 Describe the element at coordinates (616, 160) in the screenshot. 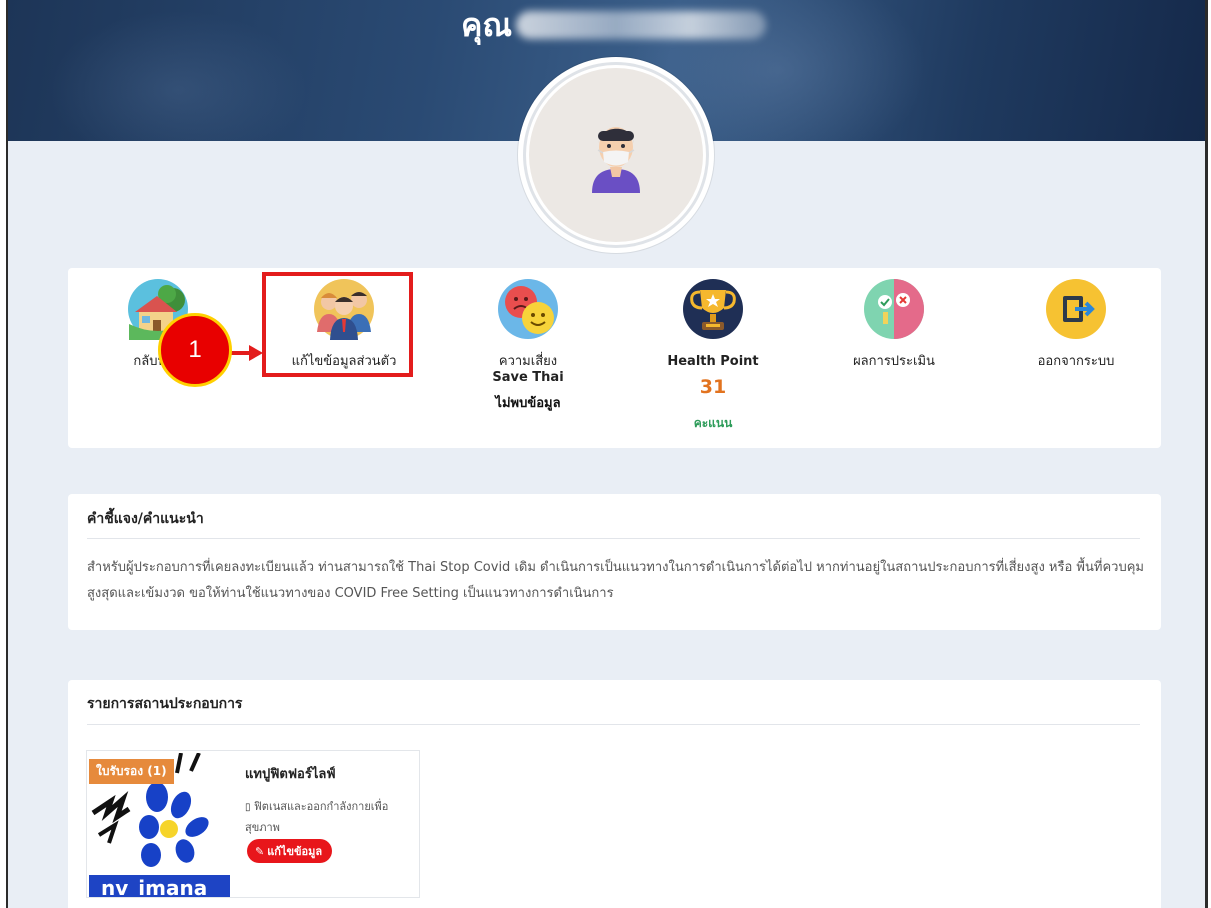

I see `masked-person-icon` at that location.